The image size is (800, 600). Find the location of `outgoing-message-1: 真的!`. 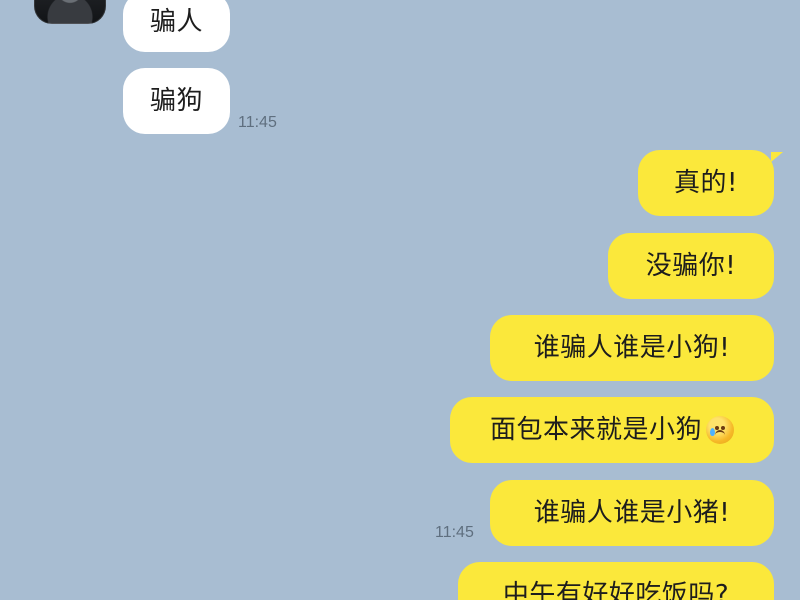

outgoing-message-1: 真的! is located at coordinates (710, 183).